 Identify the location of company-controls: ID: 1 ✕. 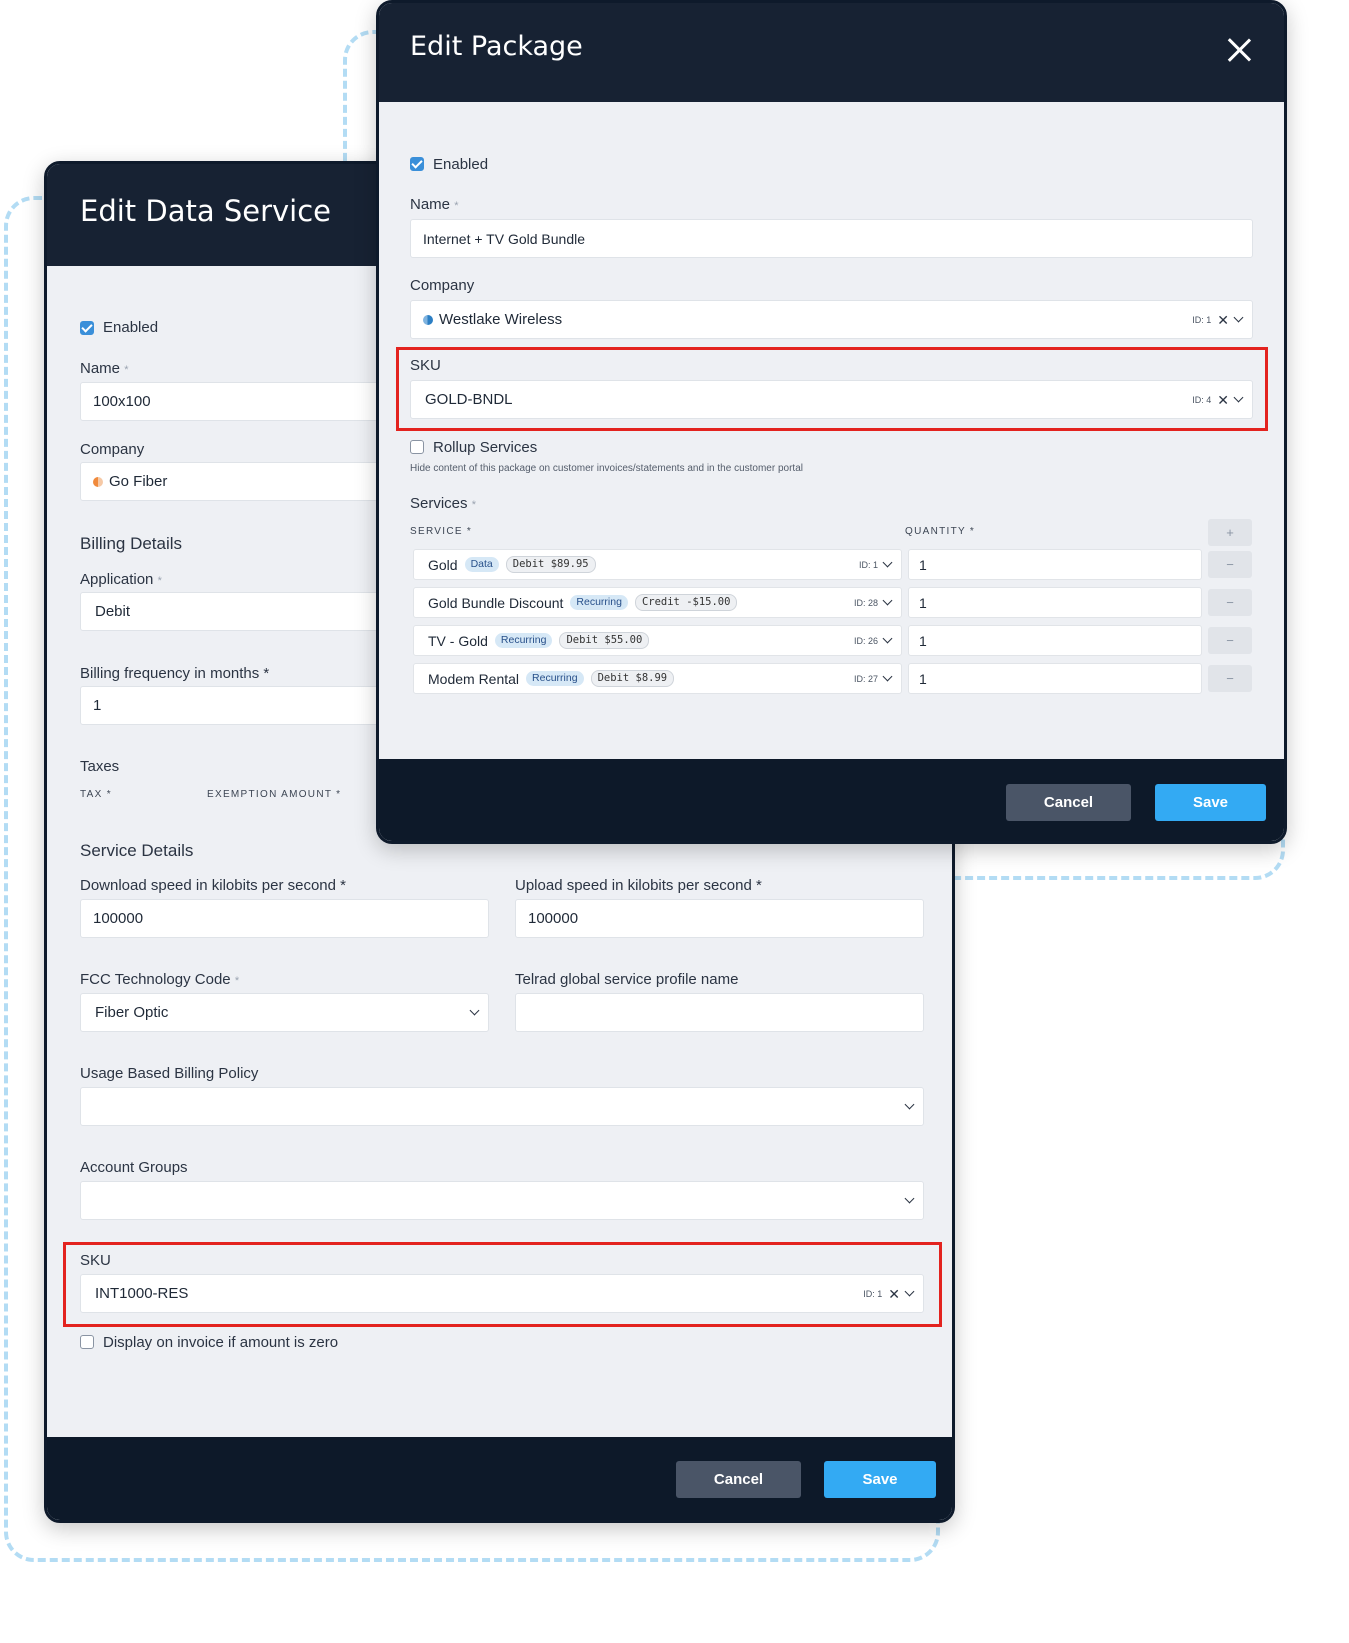
(1218, 319).